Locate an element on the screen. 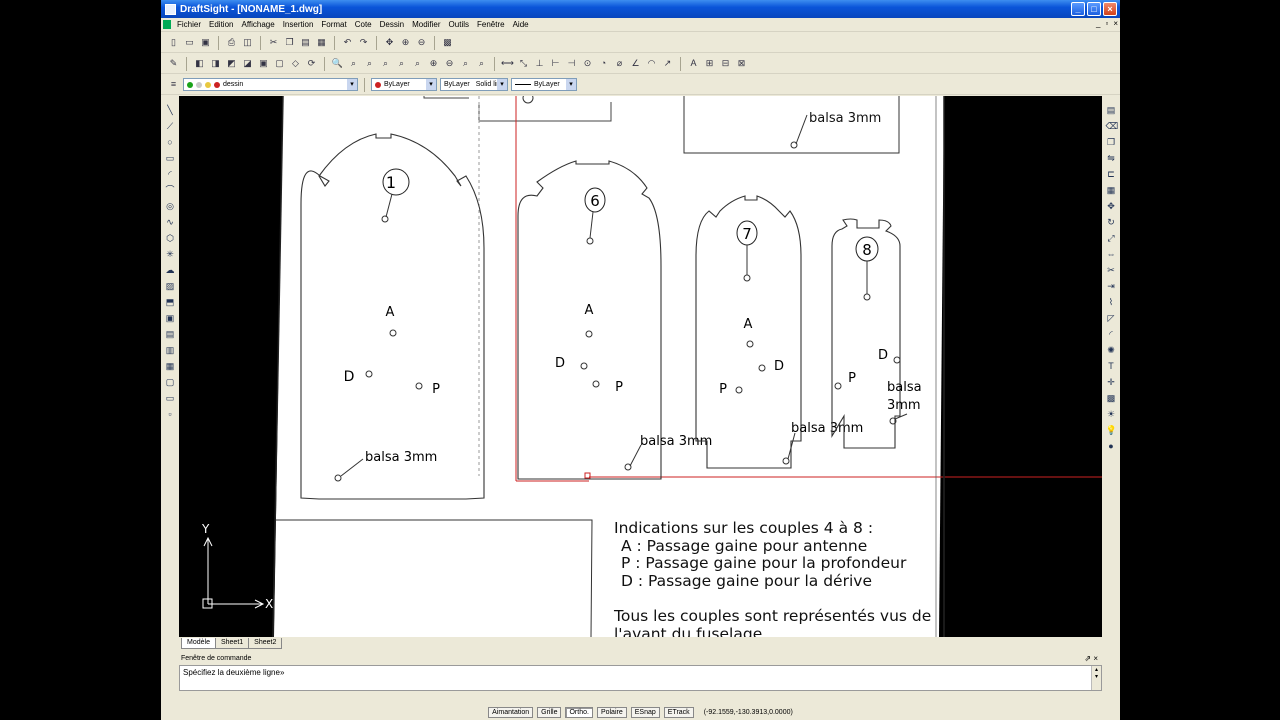 Image resolution: width=1280 pixels, height=720 pixels. dim-ordinate-icon: ⊥ is located at coordinates (539, 63).